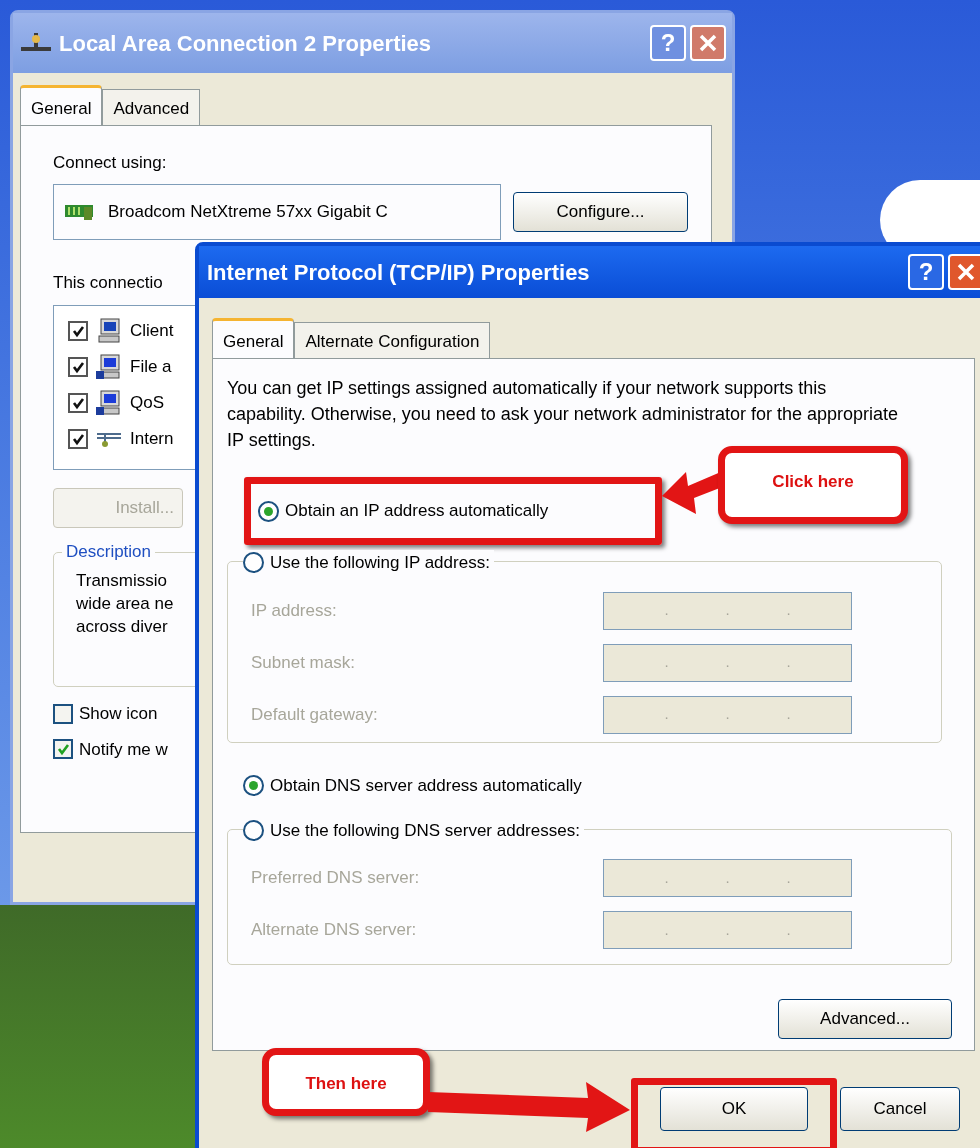 Image resolution: width=980 pixels, height=1148 pixels. Describe the element at coordinates (425, 830) in the screenshot. I see `radio-label: Use the following DNS server addresses:` at that location.